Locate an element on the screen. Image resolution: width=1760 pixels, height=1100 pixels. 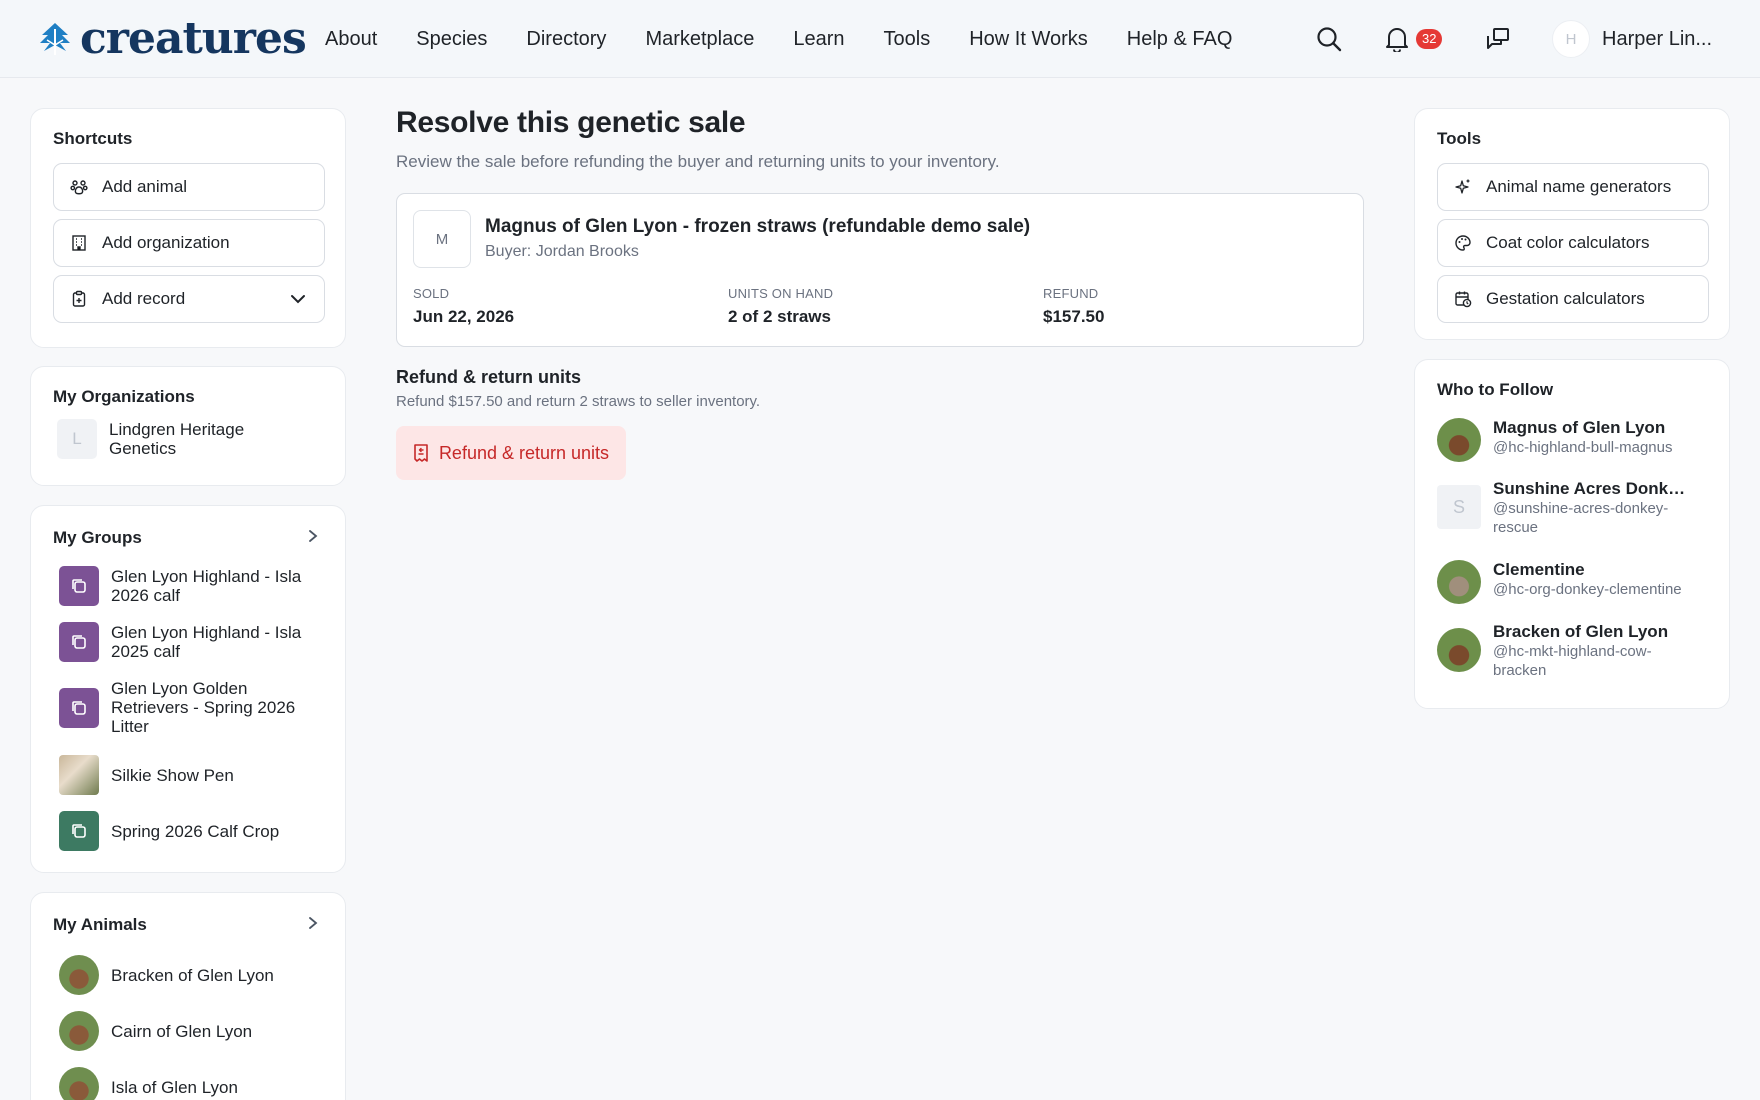
group-label: Glen Lyon Highland - Isla 2025 calf is located at coordinates (206, 642).